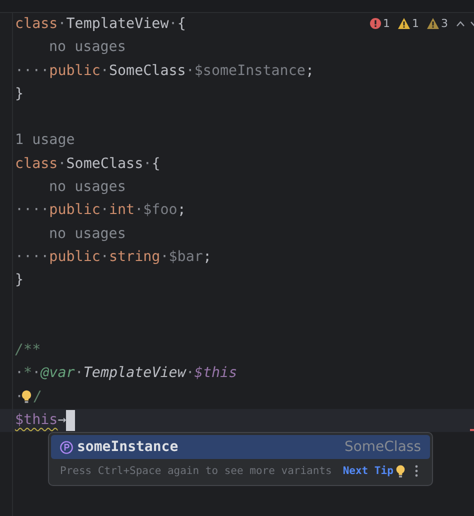 The image size is (474, 516). What do you see at coordinates (38, 397) in the screenshot?
I see `doc-comment: /` at bounding box center [38, 397].